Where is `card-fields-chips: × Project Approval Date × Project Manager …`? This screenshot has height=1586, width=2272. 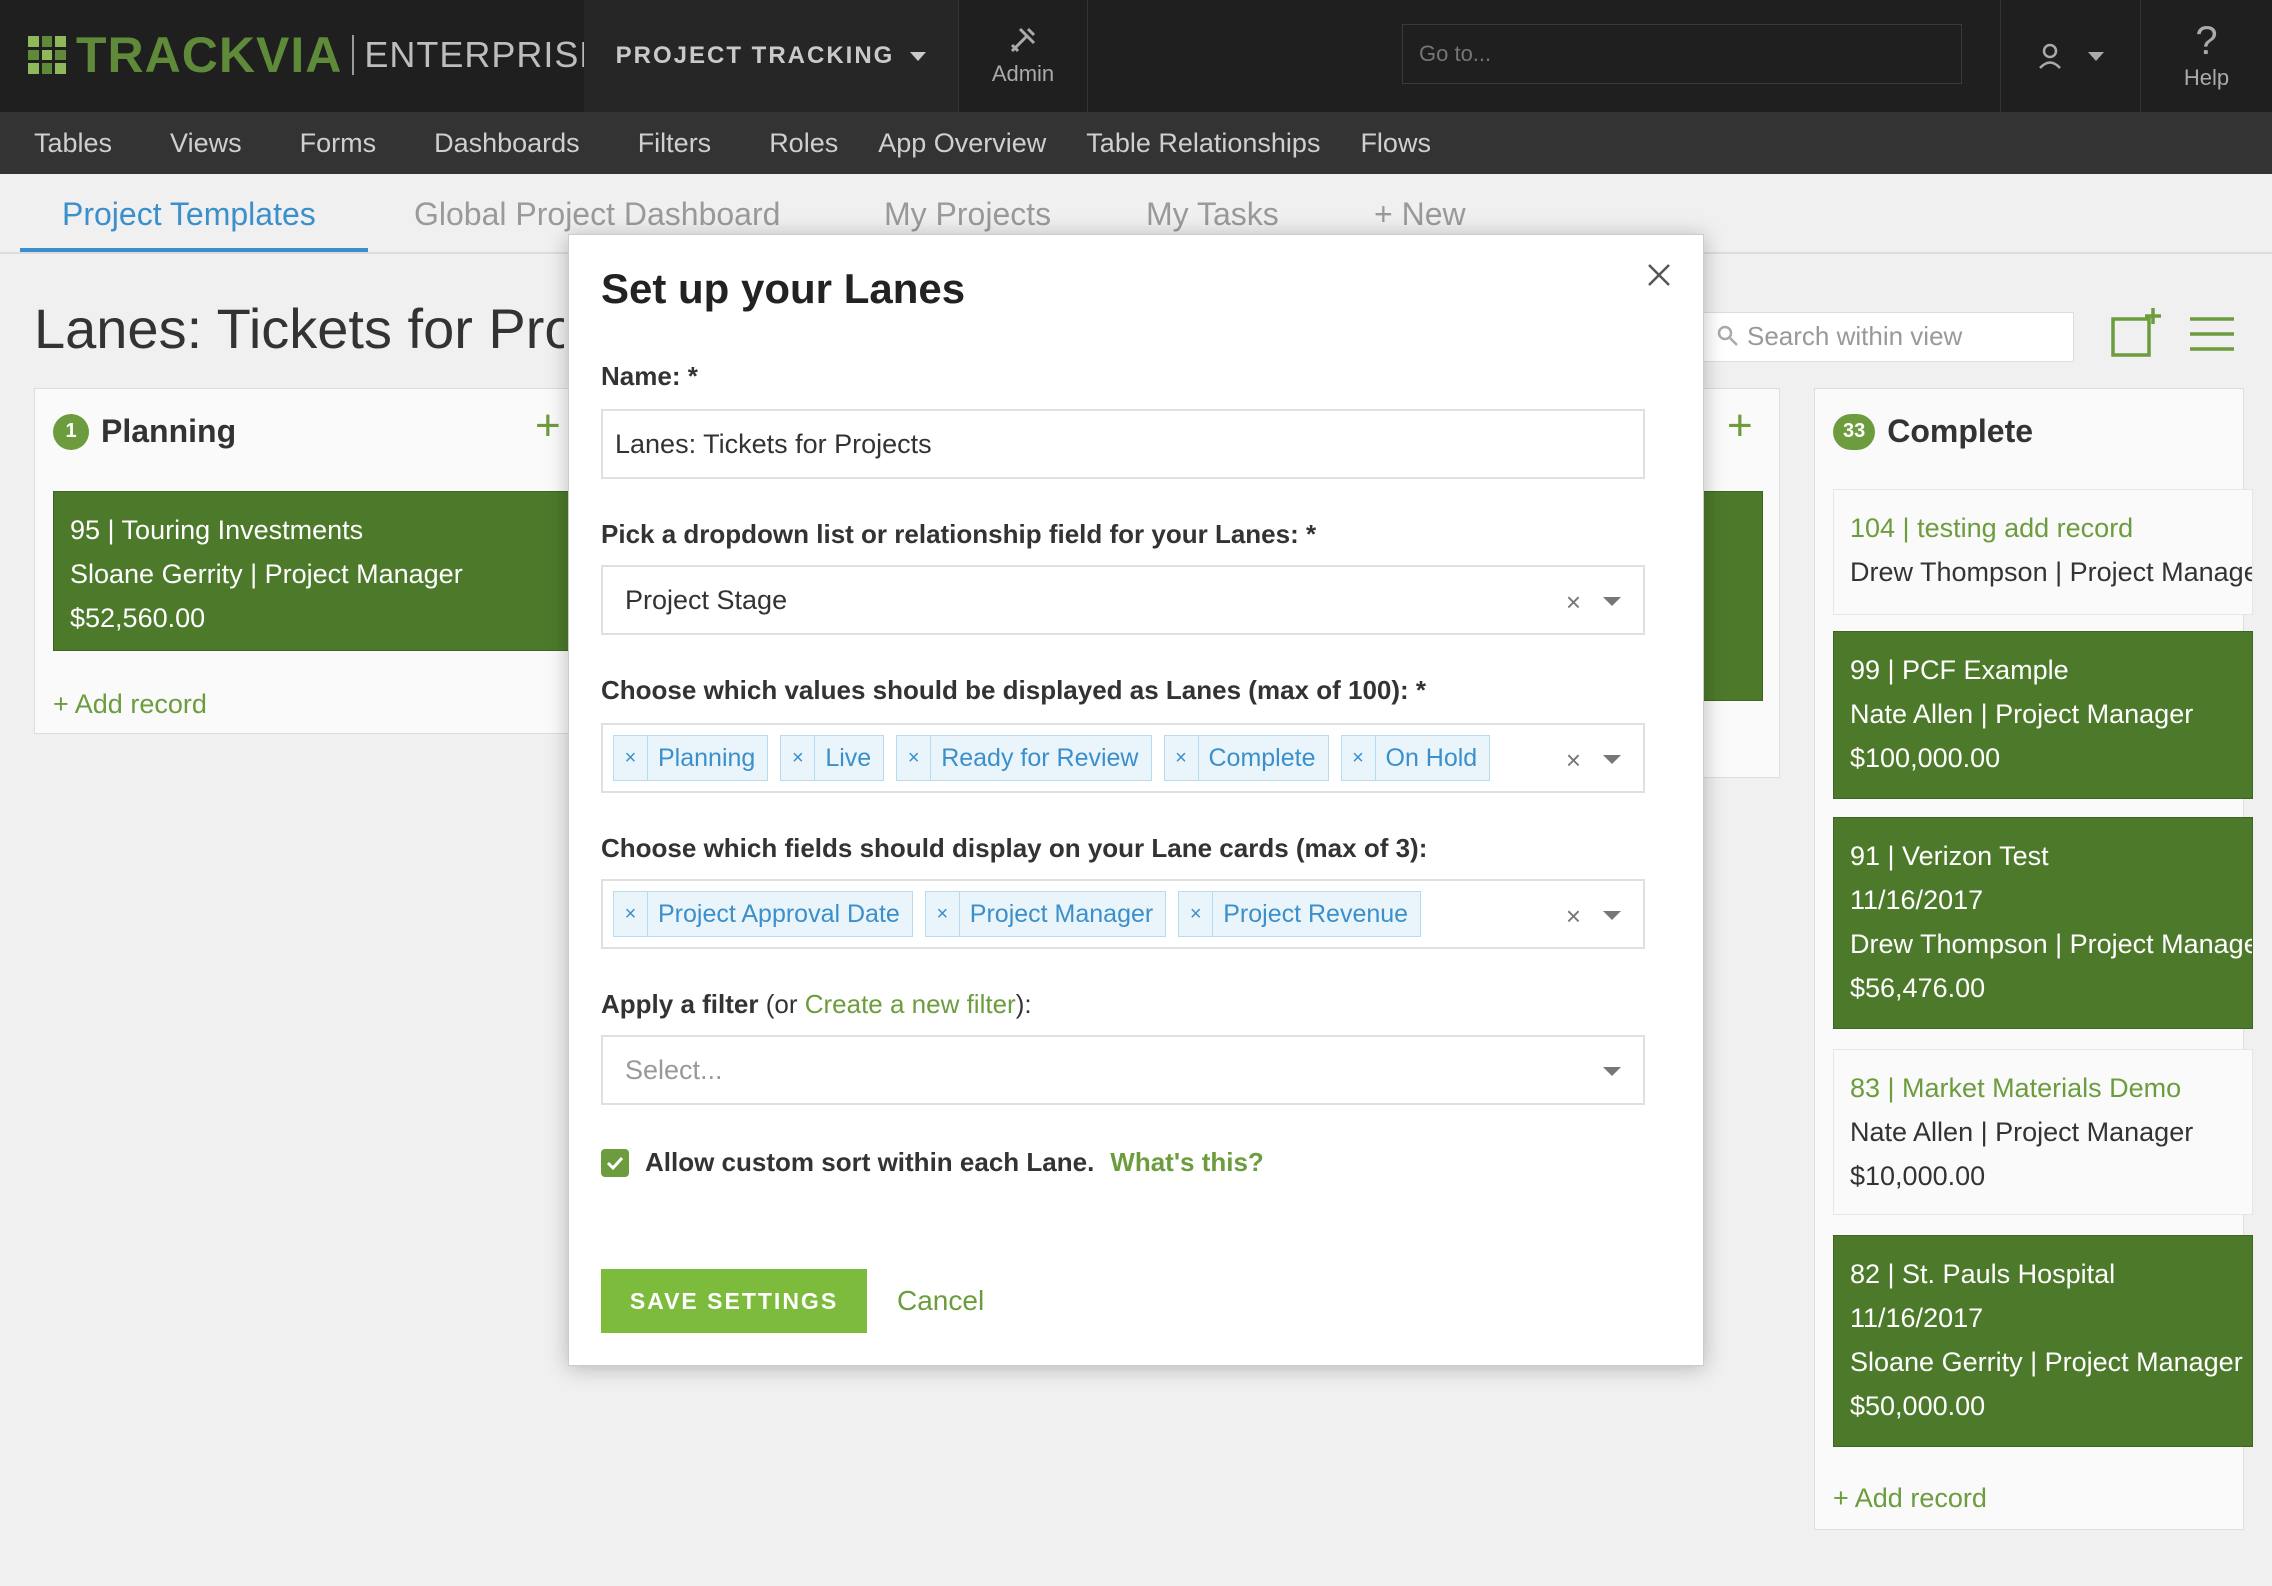
card-fields-chips: × Project Approval Date × Project Manager … is located at coordinates (1017, 914).